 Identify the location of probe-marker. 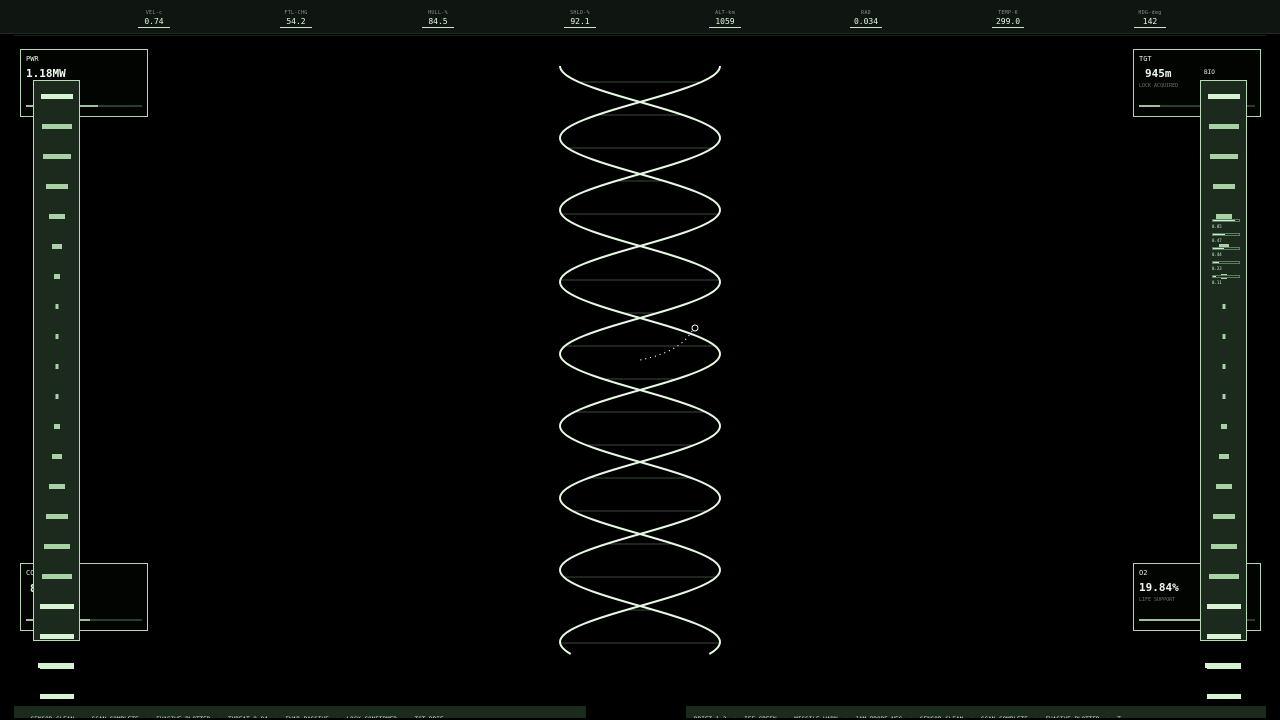
(695, 328).